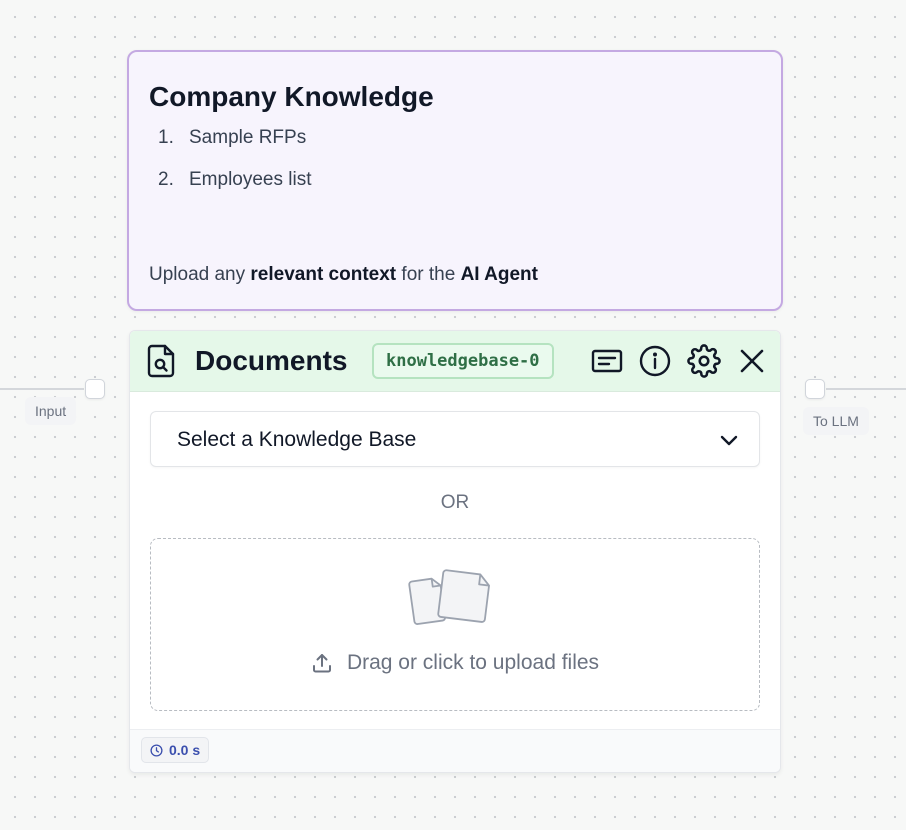 The width and height of the screenshot is (906, 830). I want to click on execution-time-value: 0.0 s, so click(185, 750).